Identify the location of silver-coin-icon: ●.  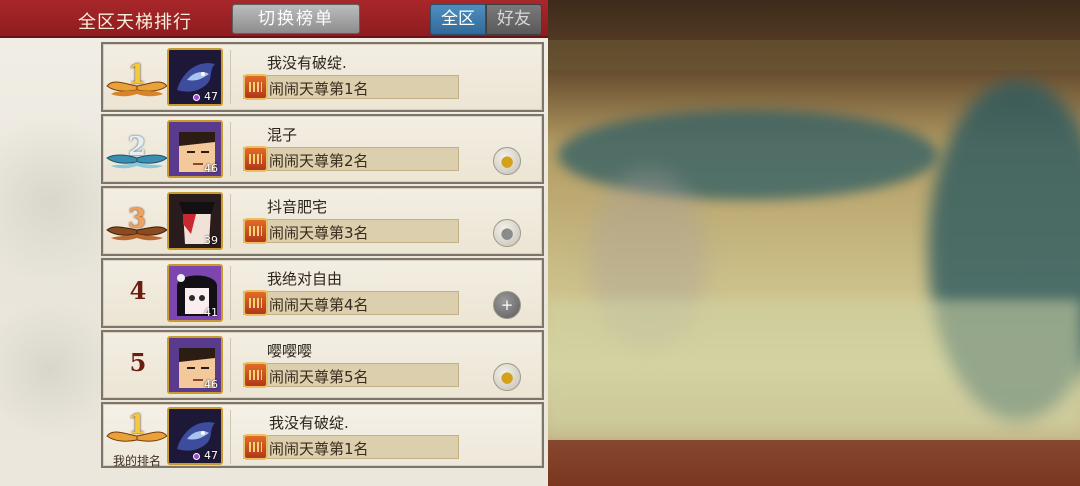
(507, 233).